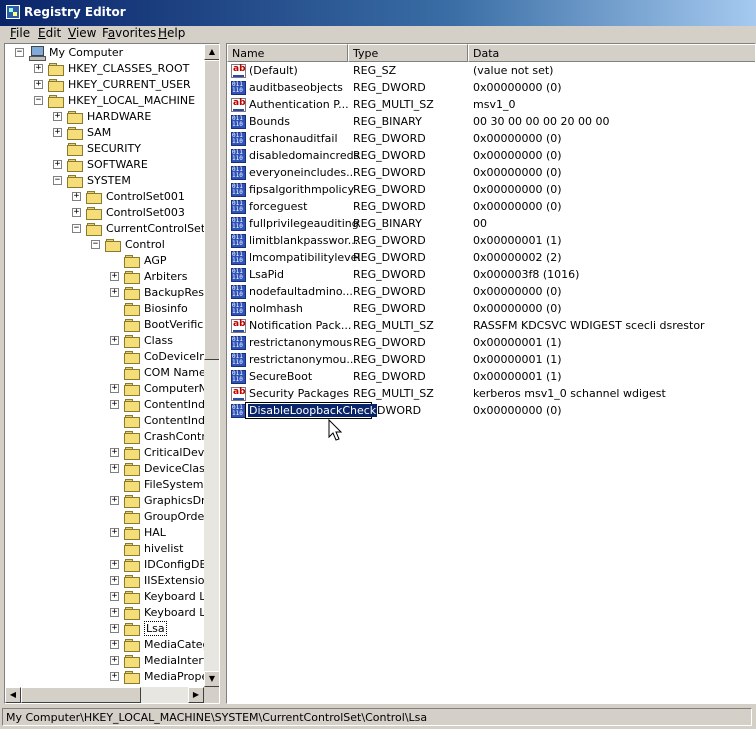 The width and height of the screenshot is (756, 729). I want to click on tree-node: − Control, so click(105, 245).